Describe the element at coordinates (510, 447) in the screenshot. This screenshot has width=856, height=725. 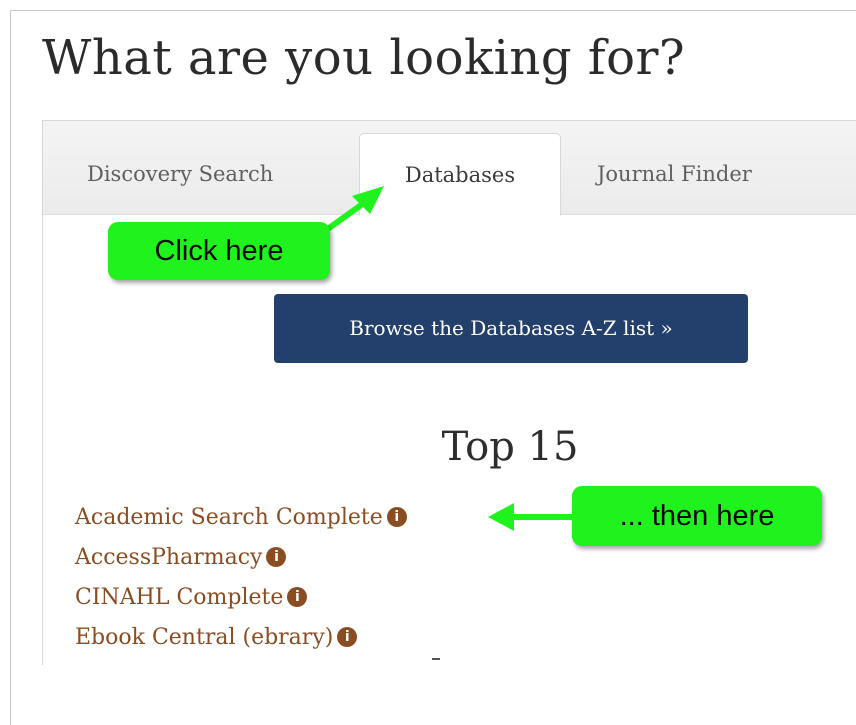
I see `top-list-title: Top 15` at that location.